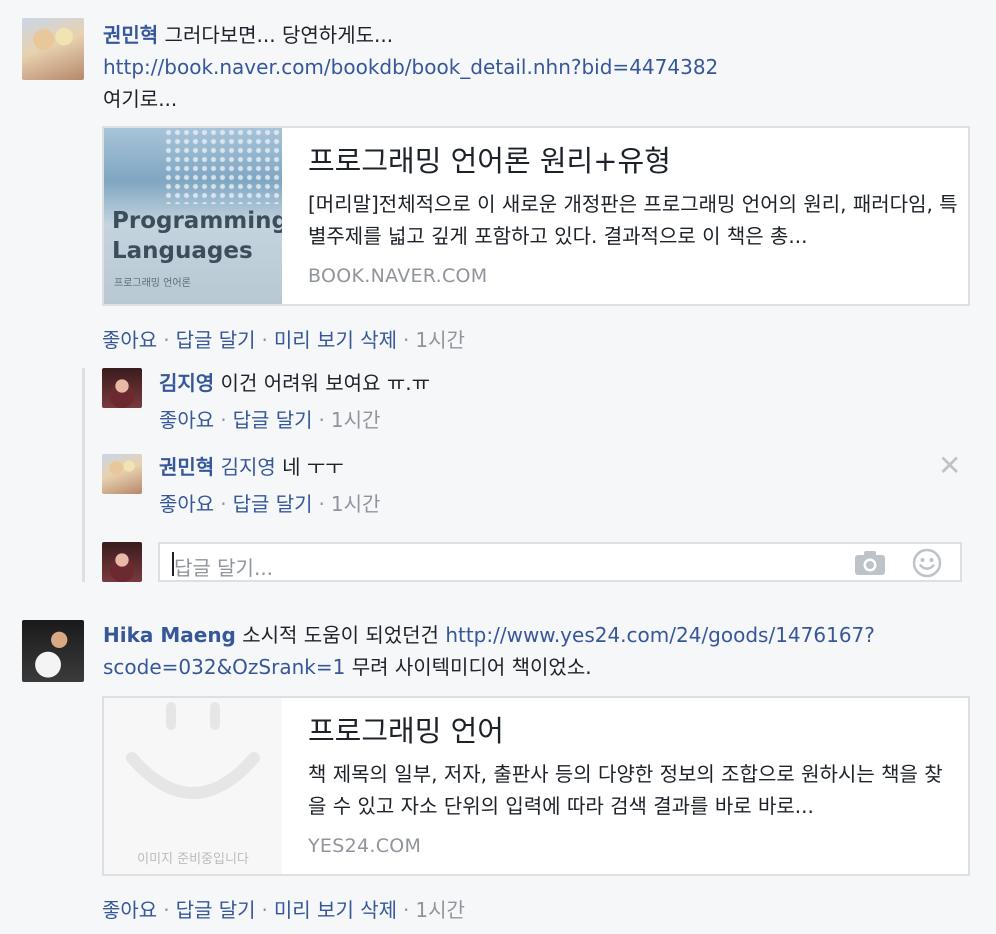  I want to click on comment-line-2: scode=032&OzSrank=1 무려 사이텍미디어 책이었소., so click(347, 667).